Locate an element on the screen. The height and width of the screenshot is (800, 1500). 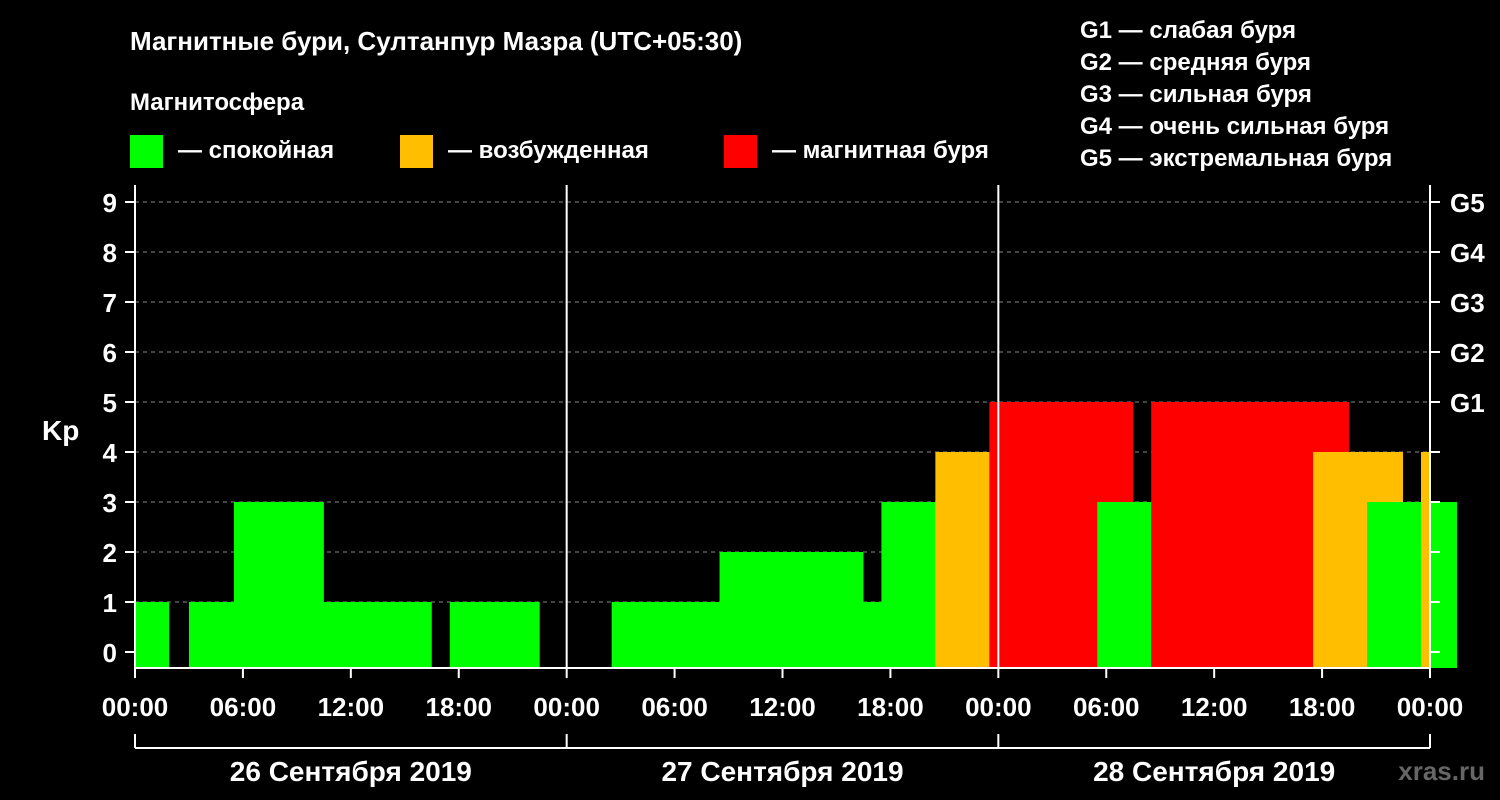
y-tick-label: 5 is located at coordinates (110, 403).